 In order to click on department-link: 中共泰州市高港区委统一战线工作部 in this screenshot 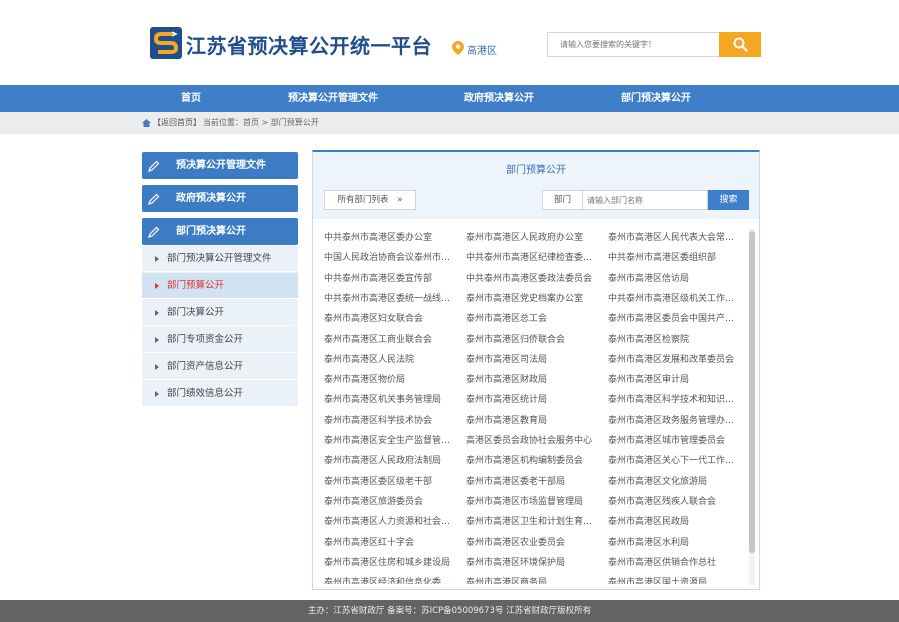, I will do `click(390, 299)`.